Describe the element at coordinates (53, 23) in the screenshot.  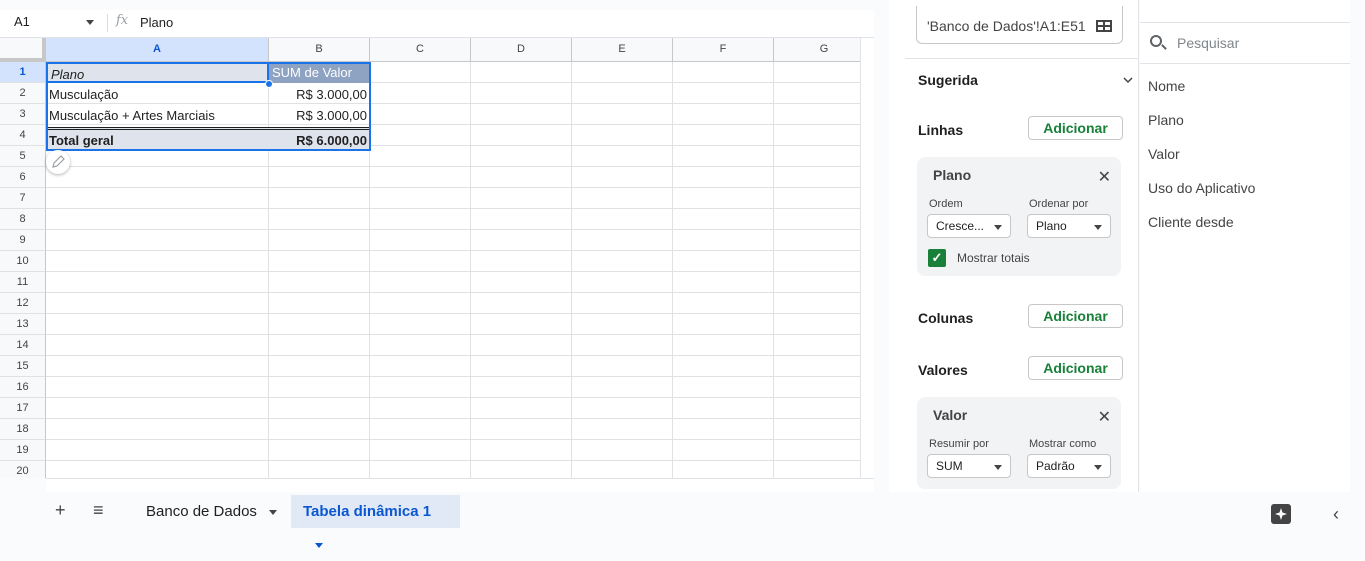
I see `name-box: A1` at that location.